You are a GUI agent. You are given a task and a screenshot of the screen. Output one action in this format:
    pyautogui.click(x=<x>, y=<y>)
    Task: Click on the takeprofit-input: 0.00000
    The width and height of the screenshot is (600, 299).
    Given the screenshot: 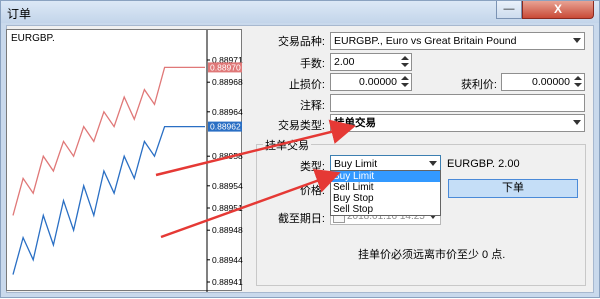 What is the action you would take?
    pyautogui.click(x=543, y=82)
    